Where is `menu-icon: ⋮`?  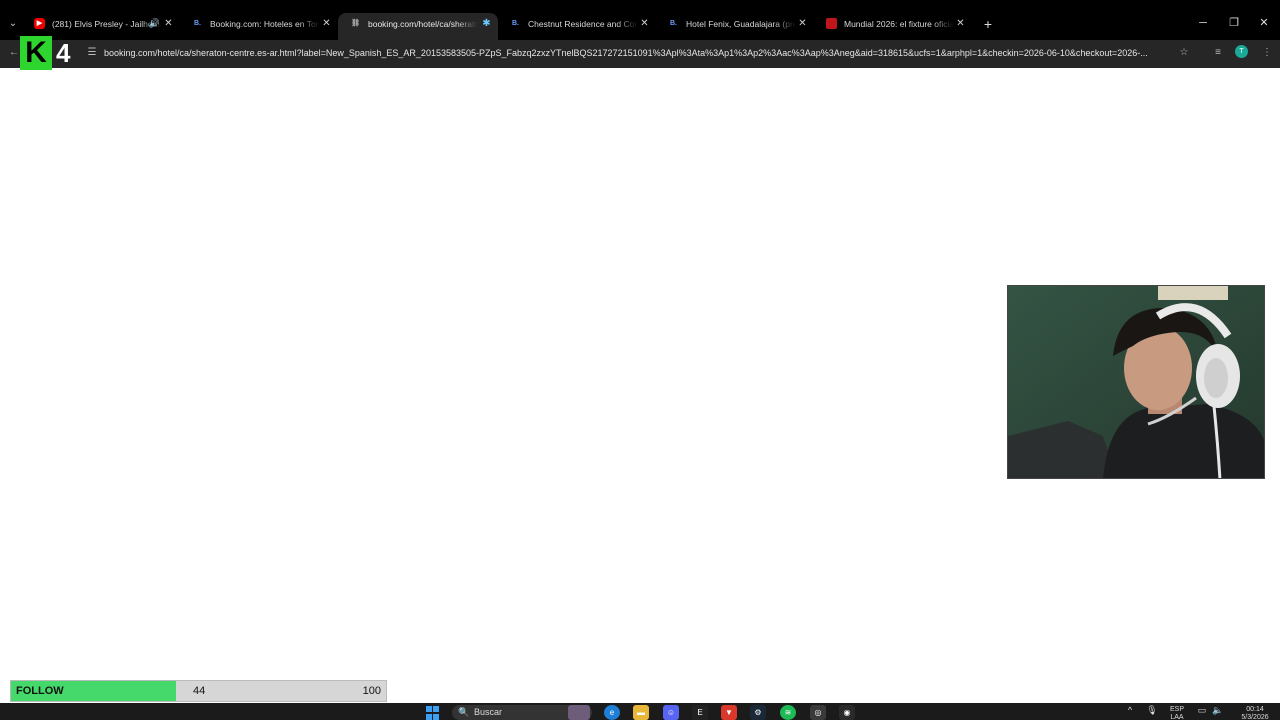 menu-icon: ⋮ is located at coordinates (1267, 53).